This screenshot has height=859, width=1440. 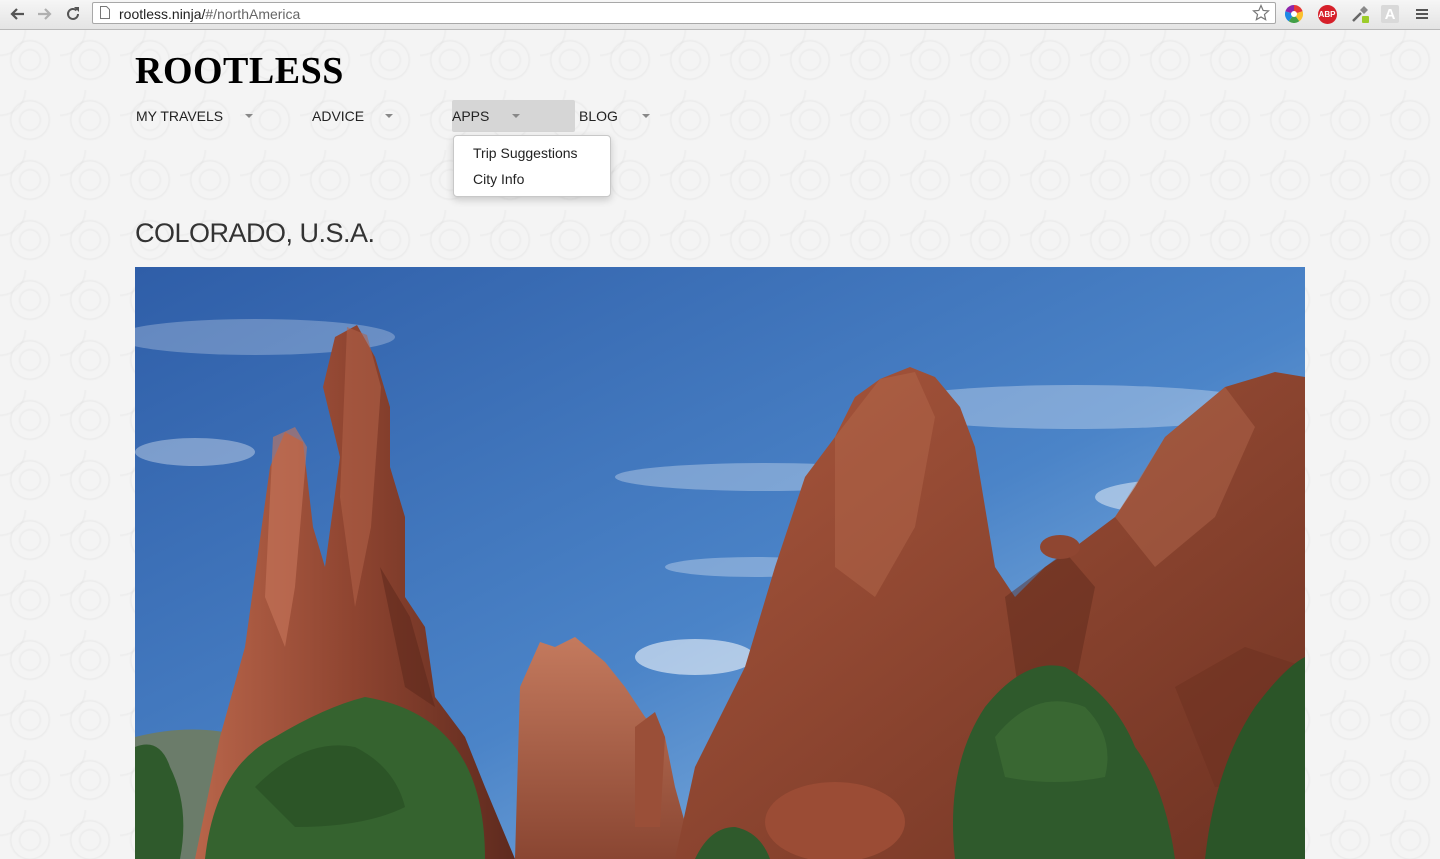 I want to click on back-button, so click(x=17, y=14).